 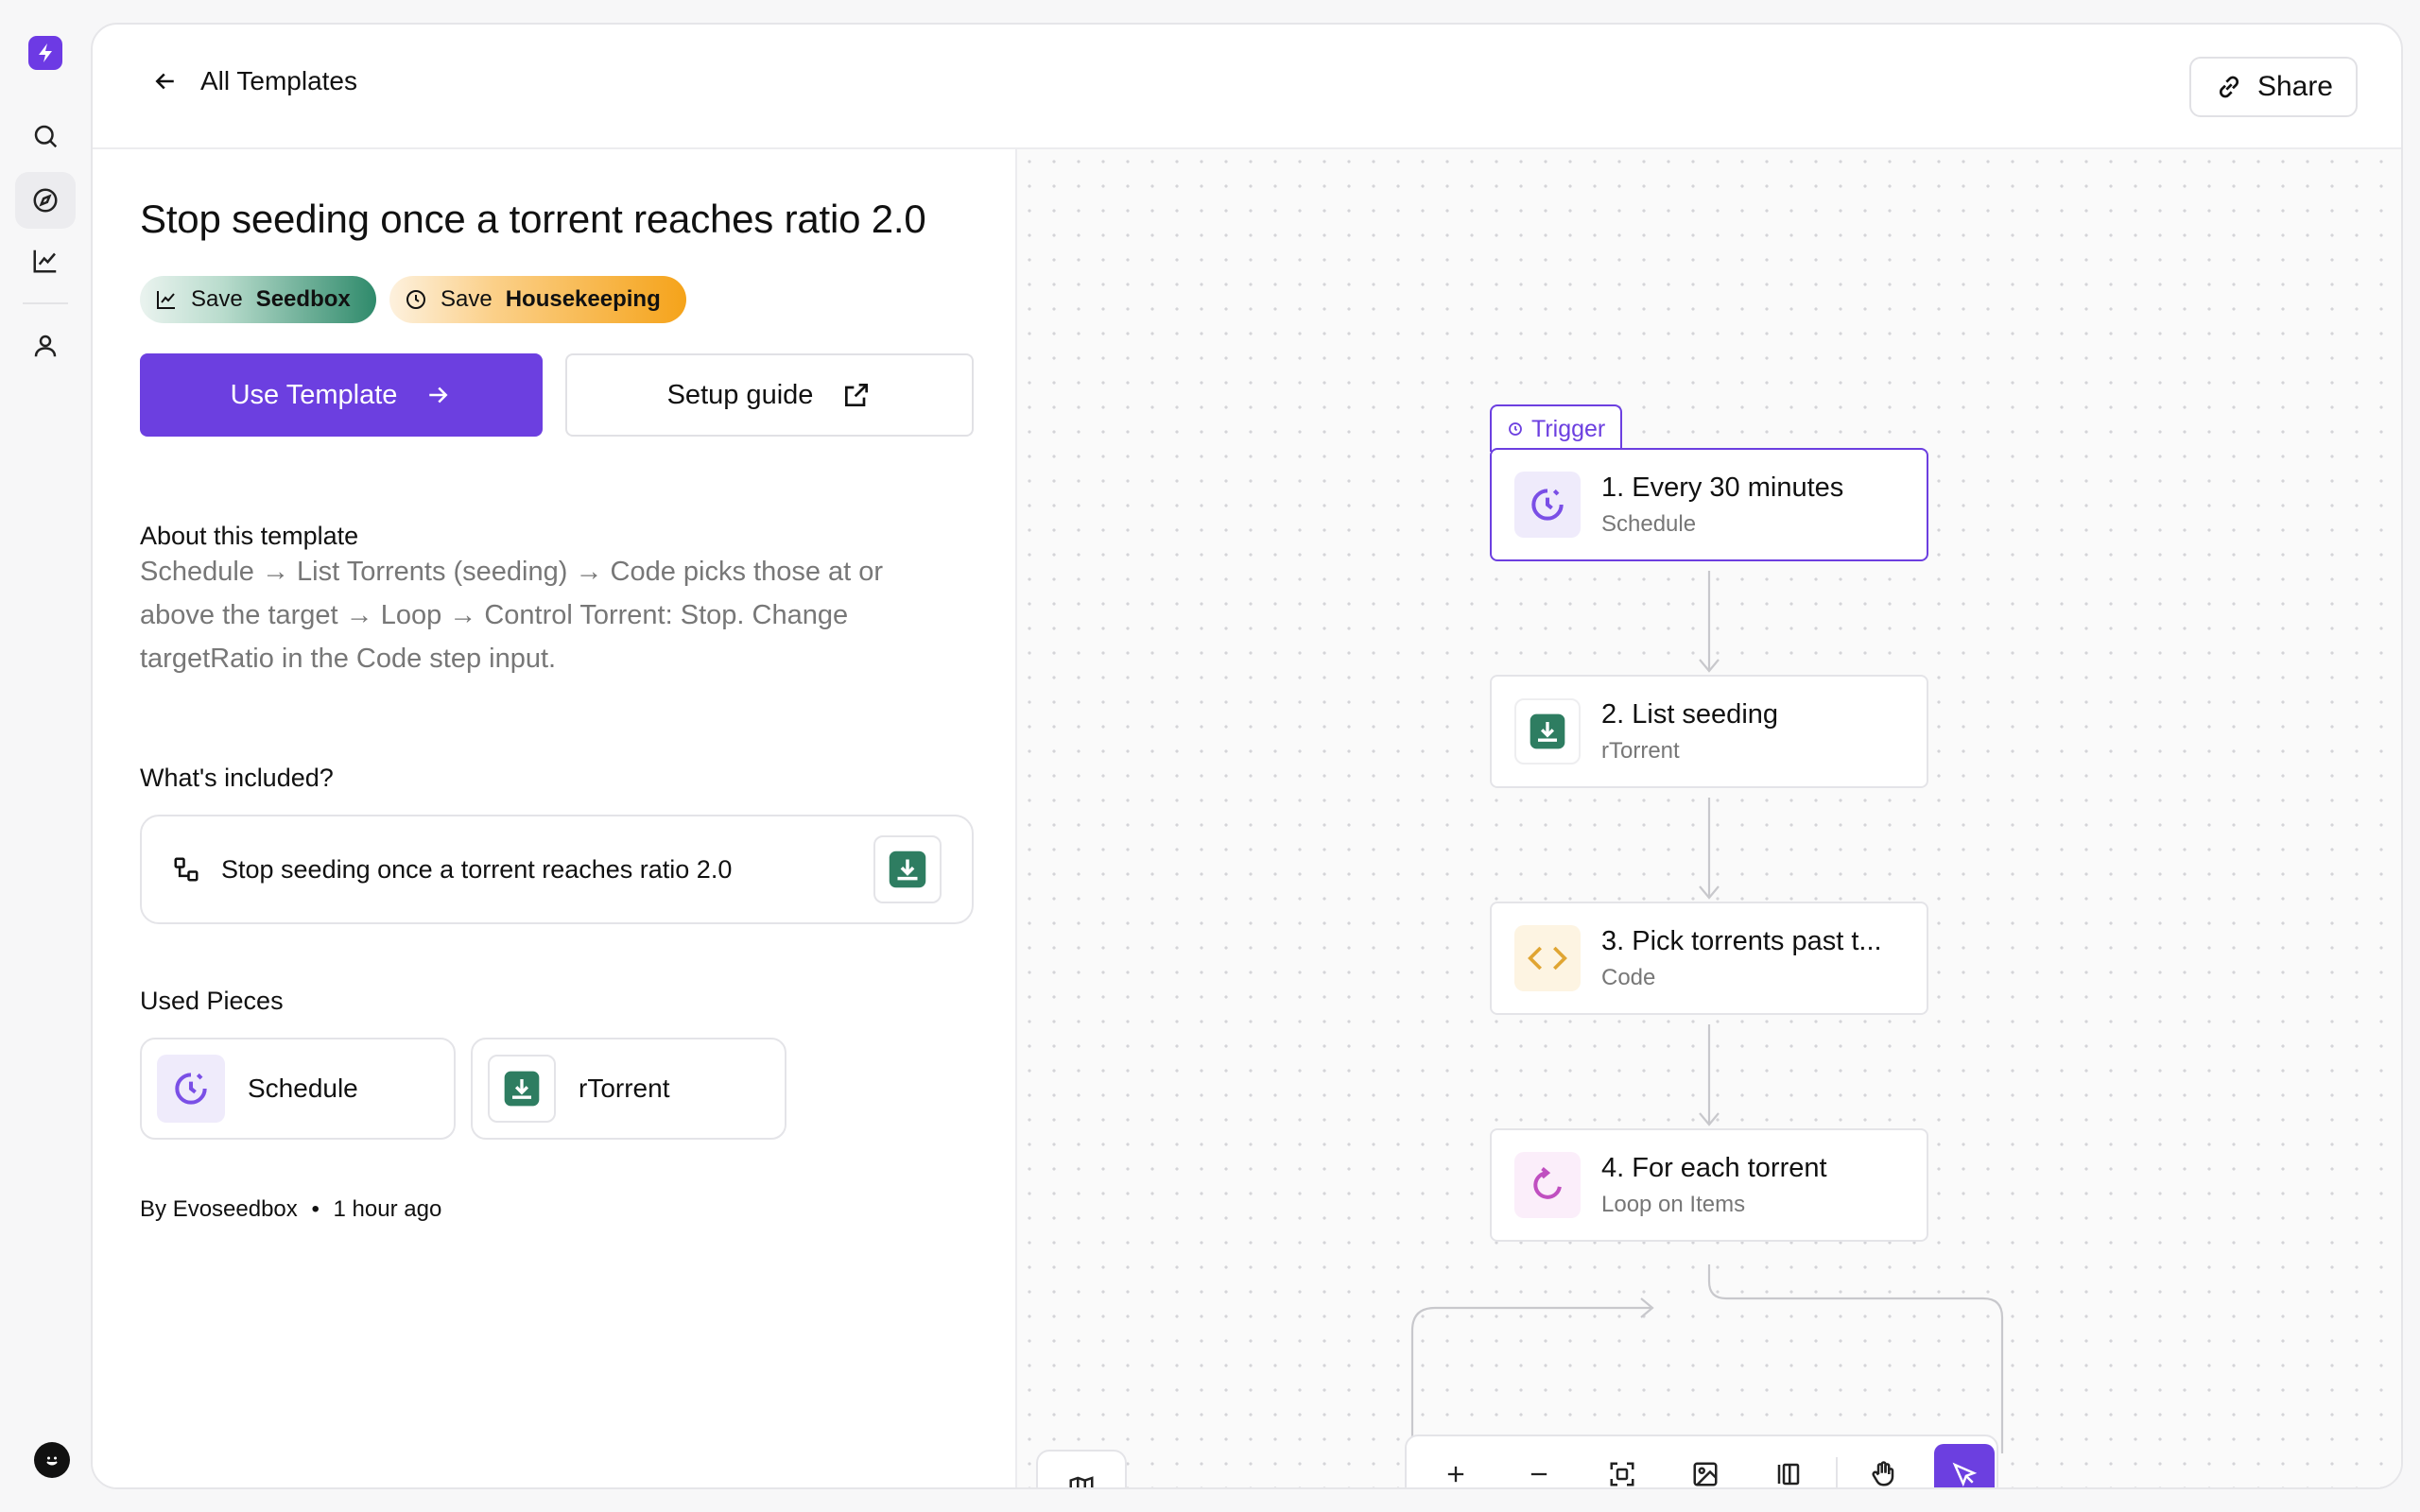 I want to click on toggle-panel-button, so click(x=1788, y=1465).